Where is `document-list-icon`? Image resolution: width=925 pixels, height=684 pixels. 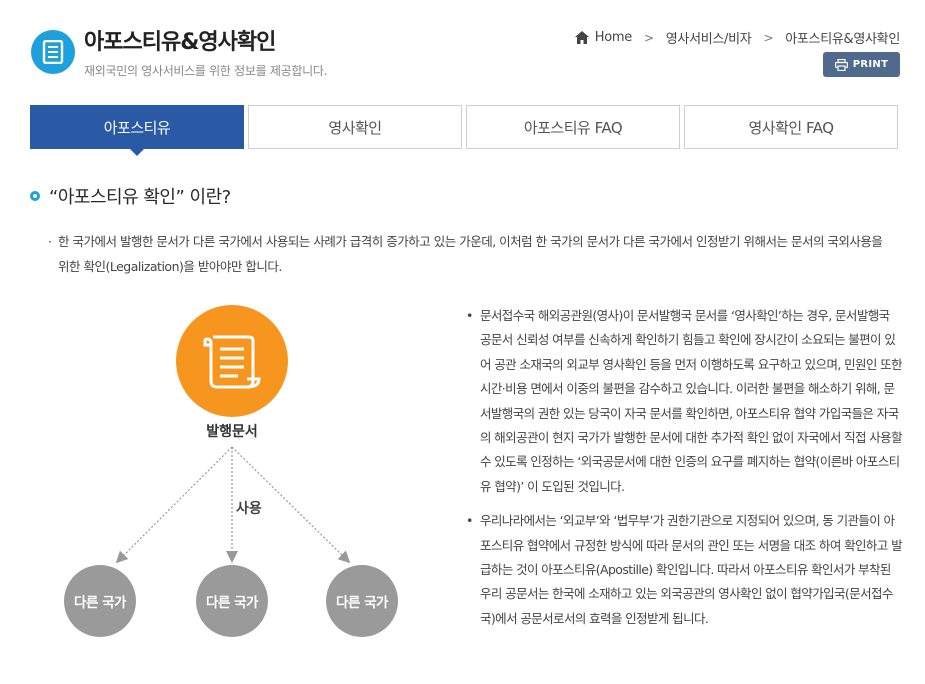
document-list-icon is located at coordinates (53, 52).